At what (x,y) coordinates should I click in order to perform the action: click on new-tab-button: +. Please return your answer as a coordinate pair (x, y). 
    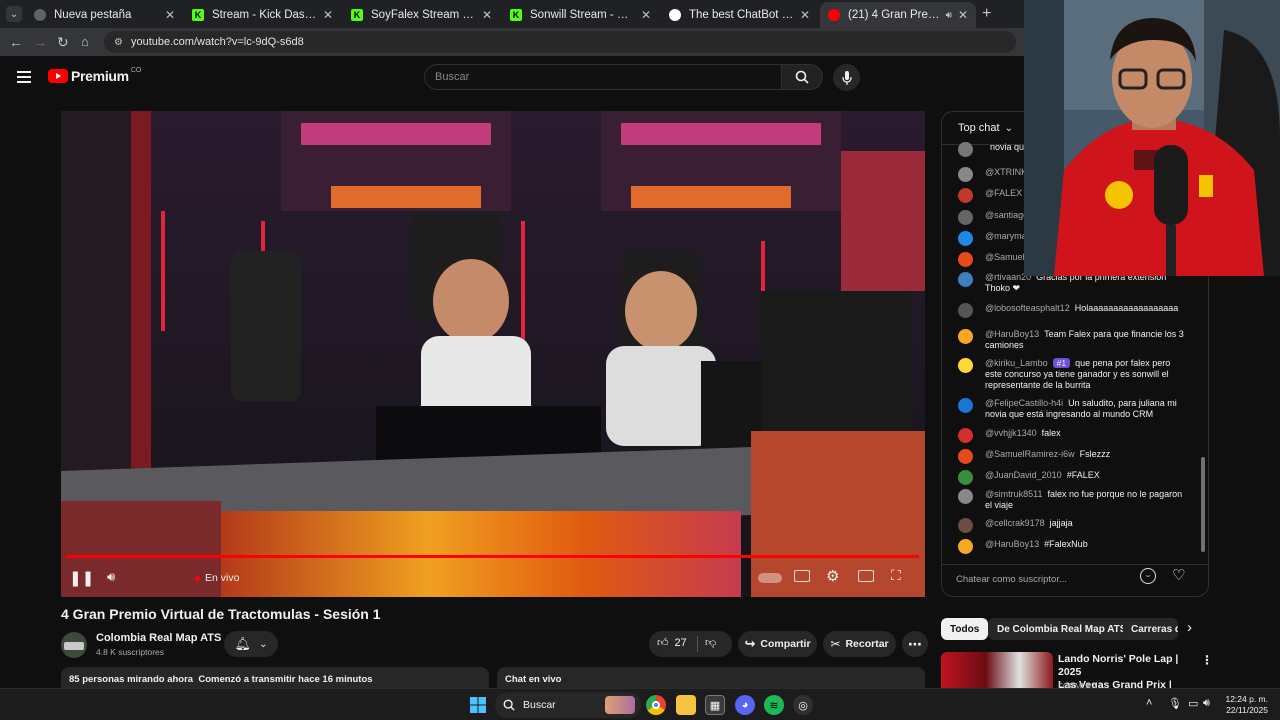
    Looking at the image, I should click on (986, 14).